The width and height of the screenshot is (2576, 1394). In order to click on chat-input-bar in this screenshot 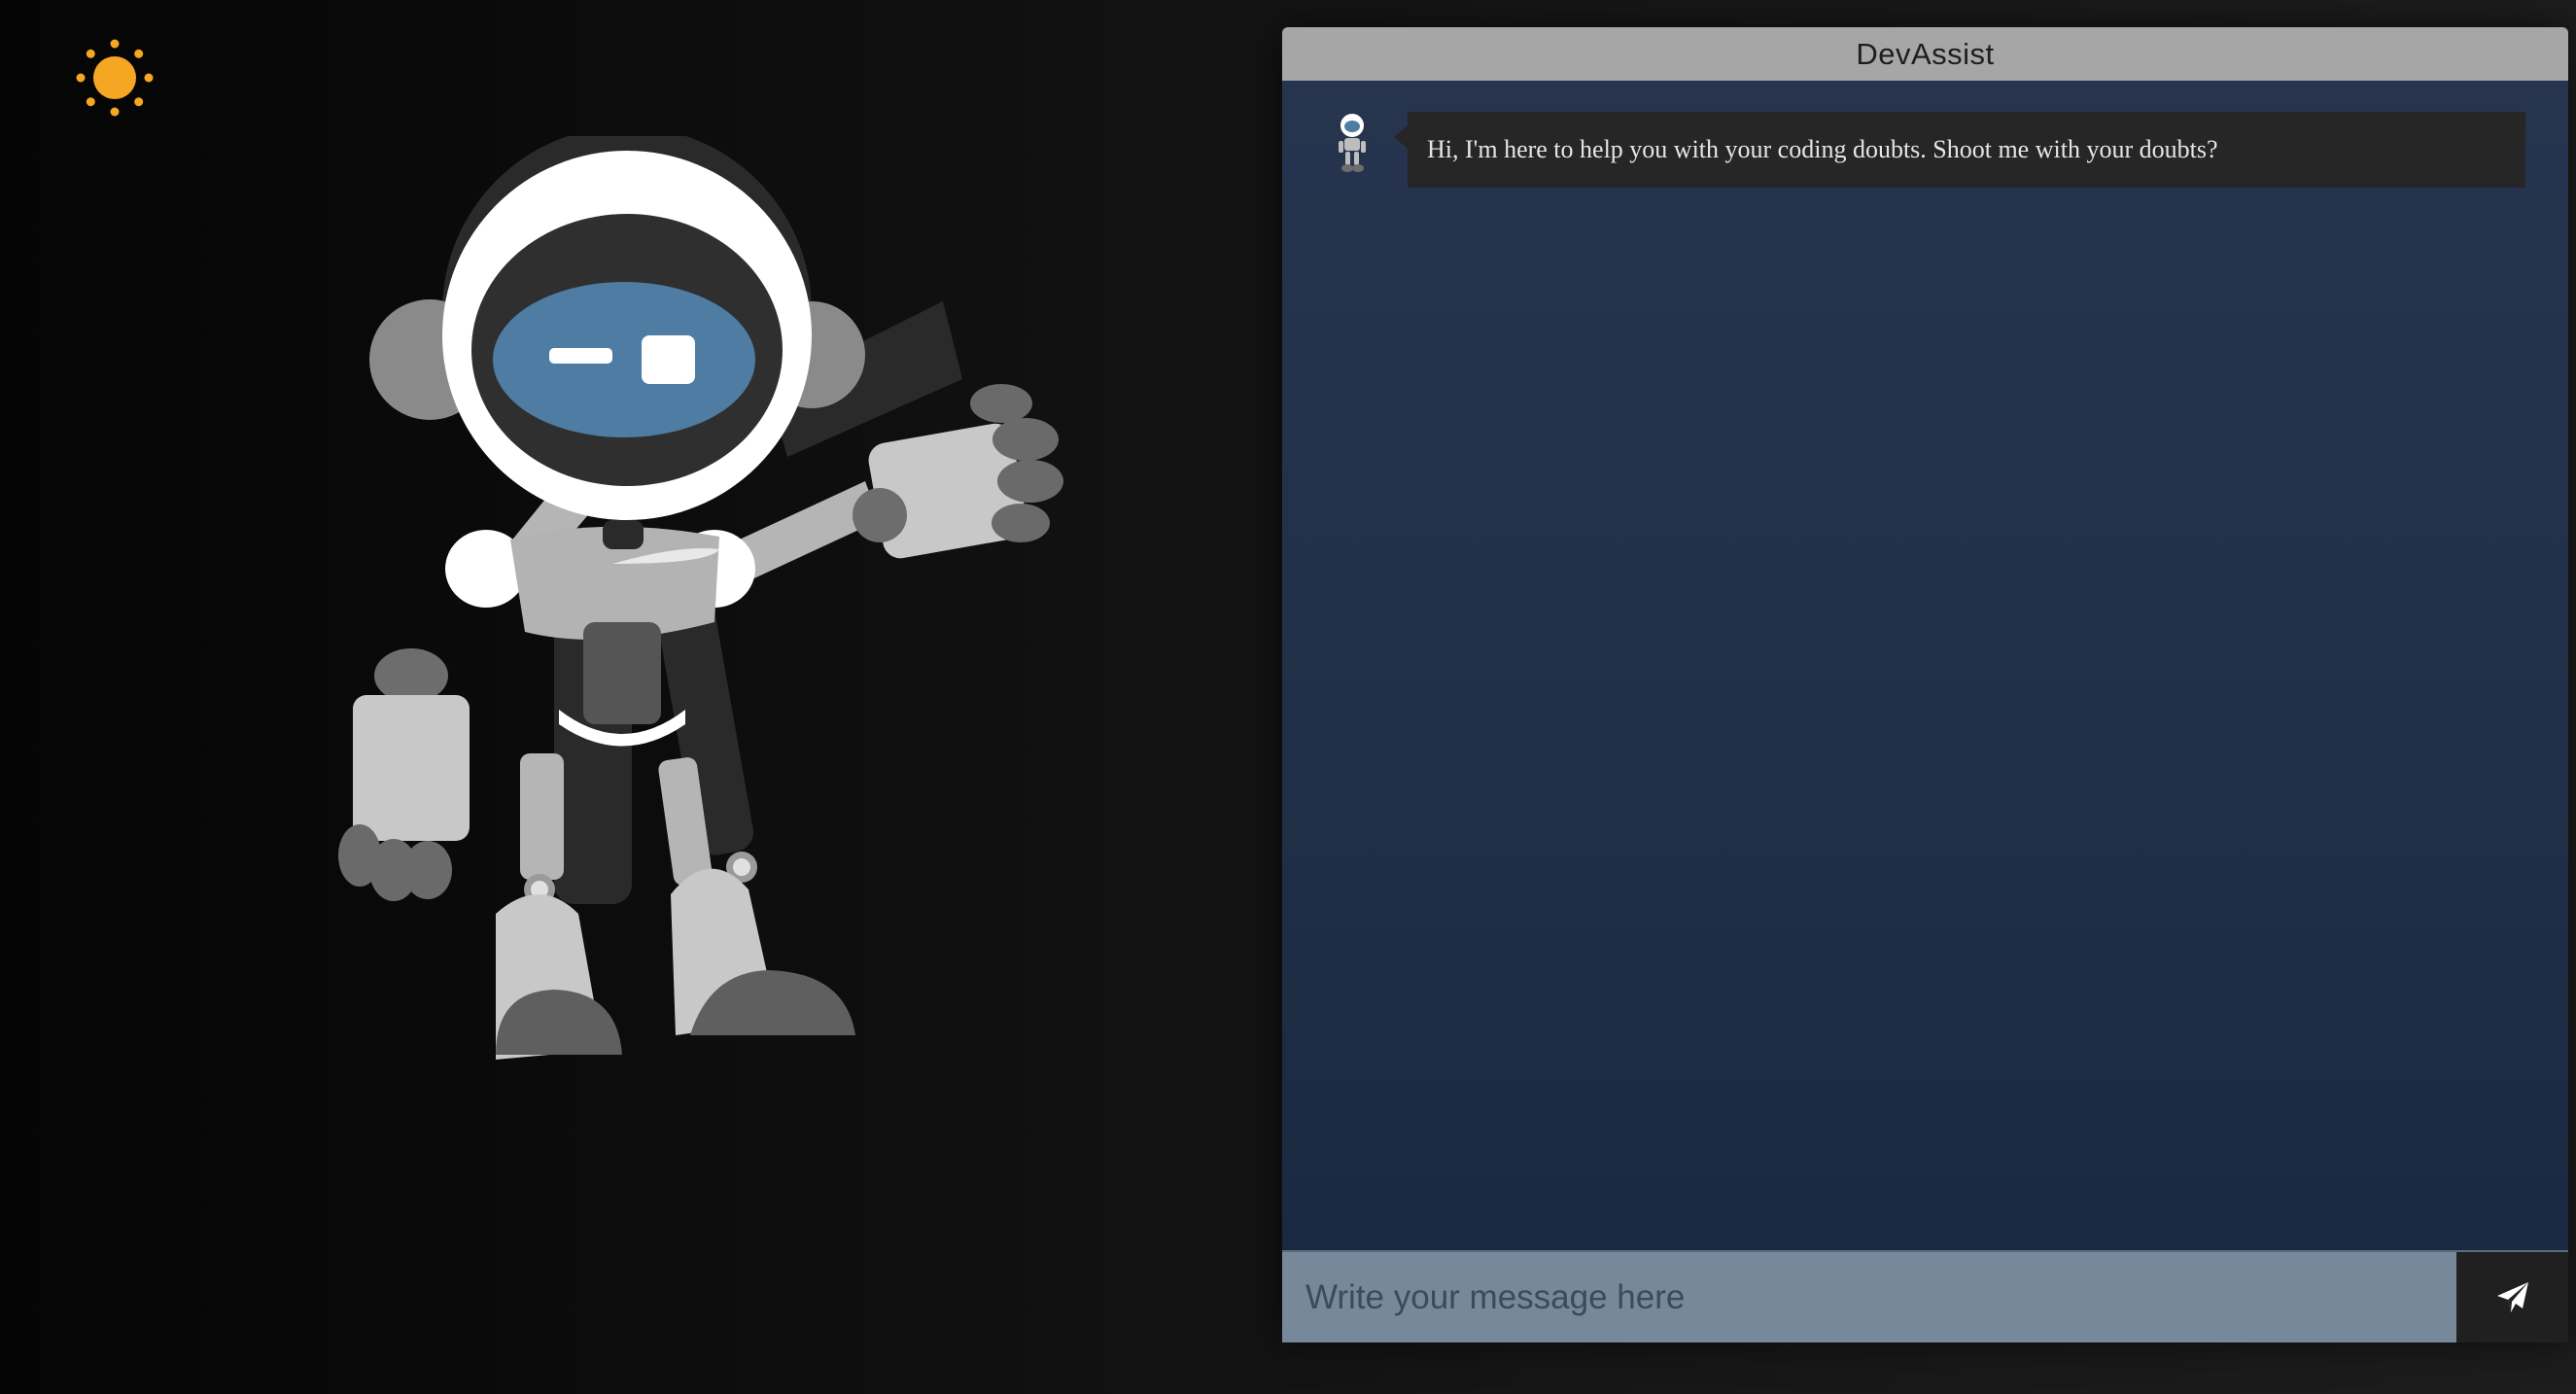, I will do `click(1925, 1296)`.